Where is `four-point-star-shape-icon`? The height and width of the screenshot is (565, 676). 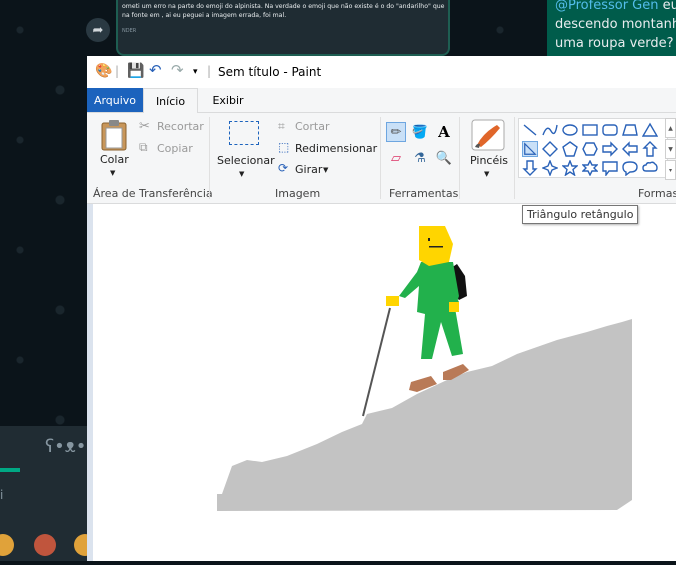 four-point-star-shape-icon is located at coordinates (550, 168).